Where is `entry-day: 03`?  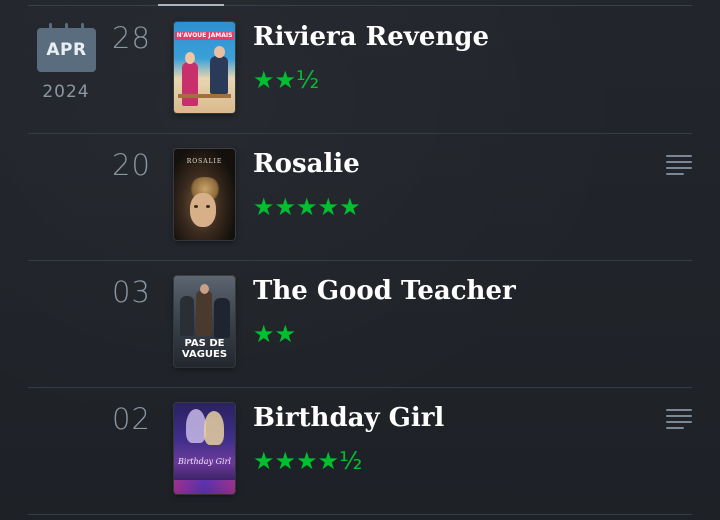 entry-day: 03 is located at coordinates (131, 292).